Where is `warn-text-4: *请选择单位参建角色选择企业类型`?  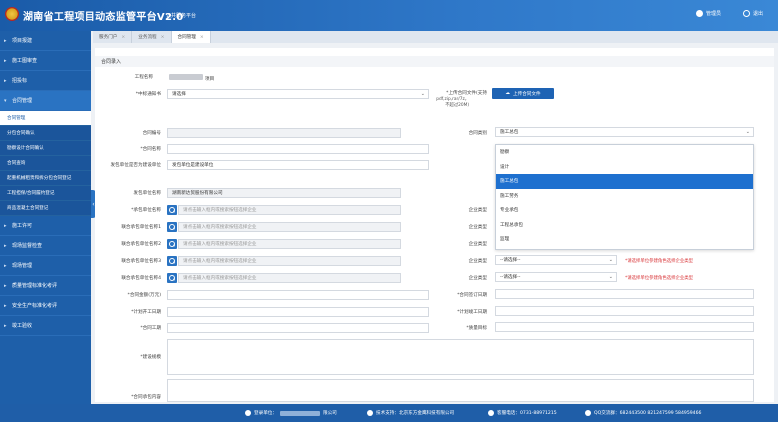 warn-text-4: *请选择单位参建角色选择企业类型 is located at coordinates (659, 278).